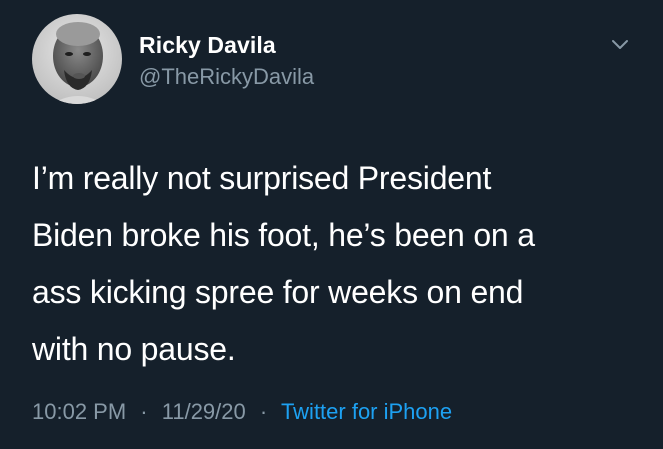 Image resolution: width=663 pixels, height=449 pixels. What do you see at coordinates (134, 349) in the screenshot?
I see `tweet-text-line: with no pause.` at bounding box center [134, 349].